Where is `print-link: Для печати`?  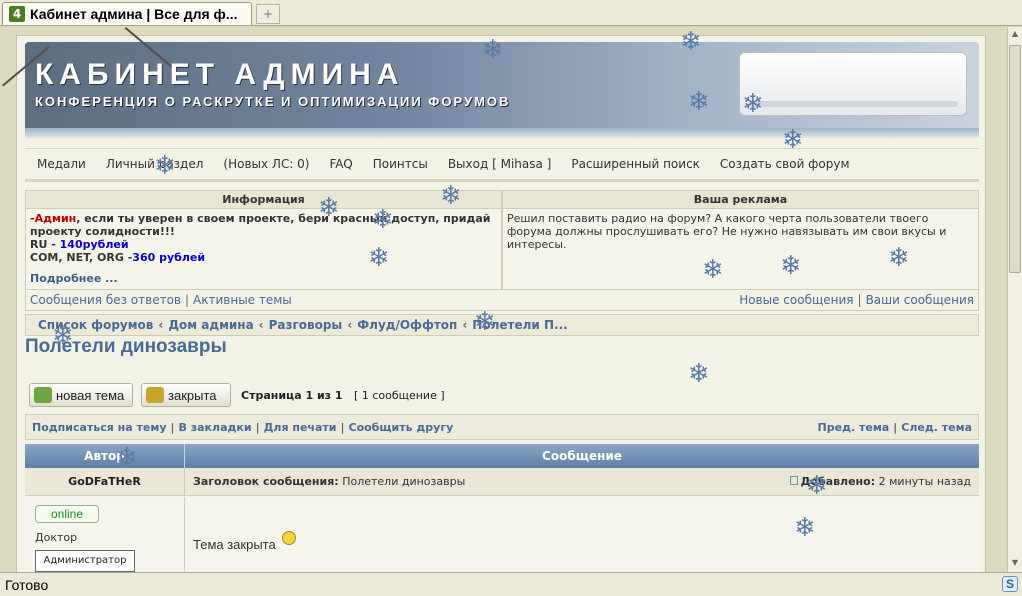 print-link: Для печати is located at coordinates (300, 427).